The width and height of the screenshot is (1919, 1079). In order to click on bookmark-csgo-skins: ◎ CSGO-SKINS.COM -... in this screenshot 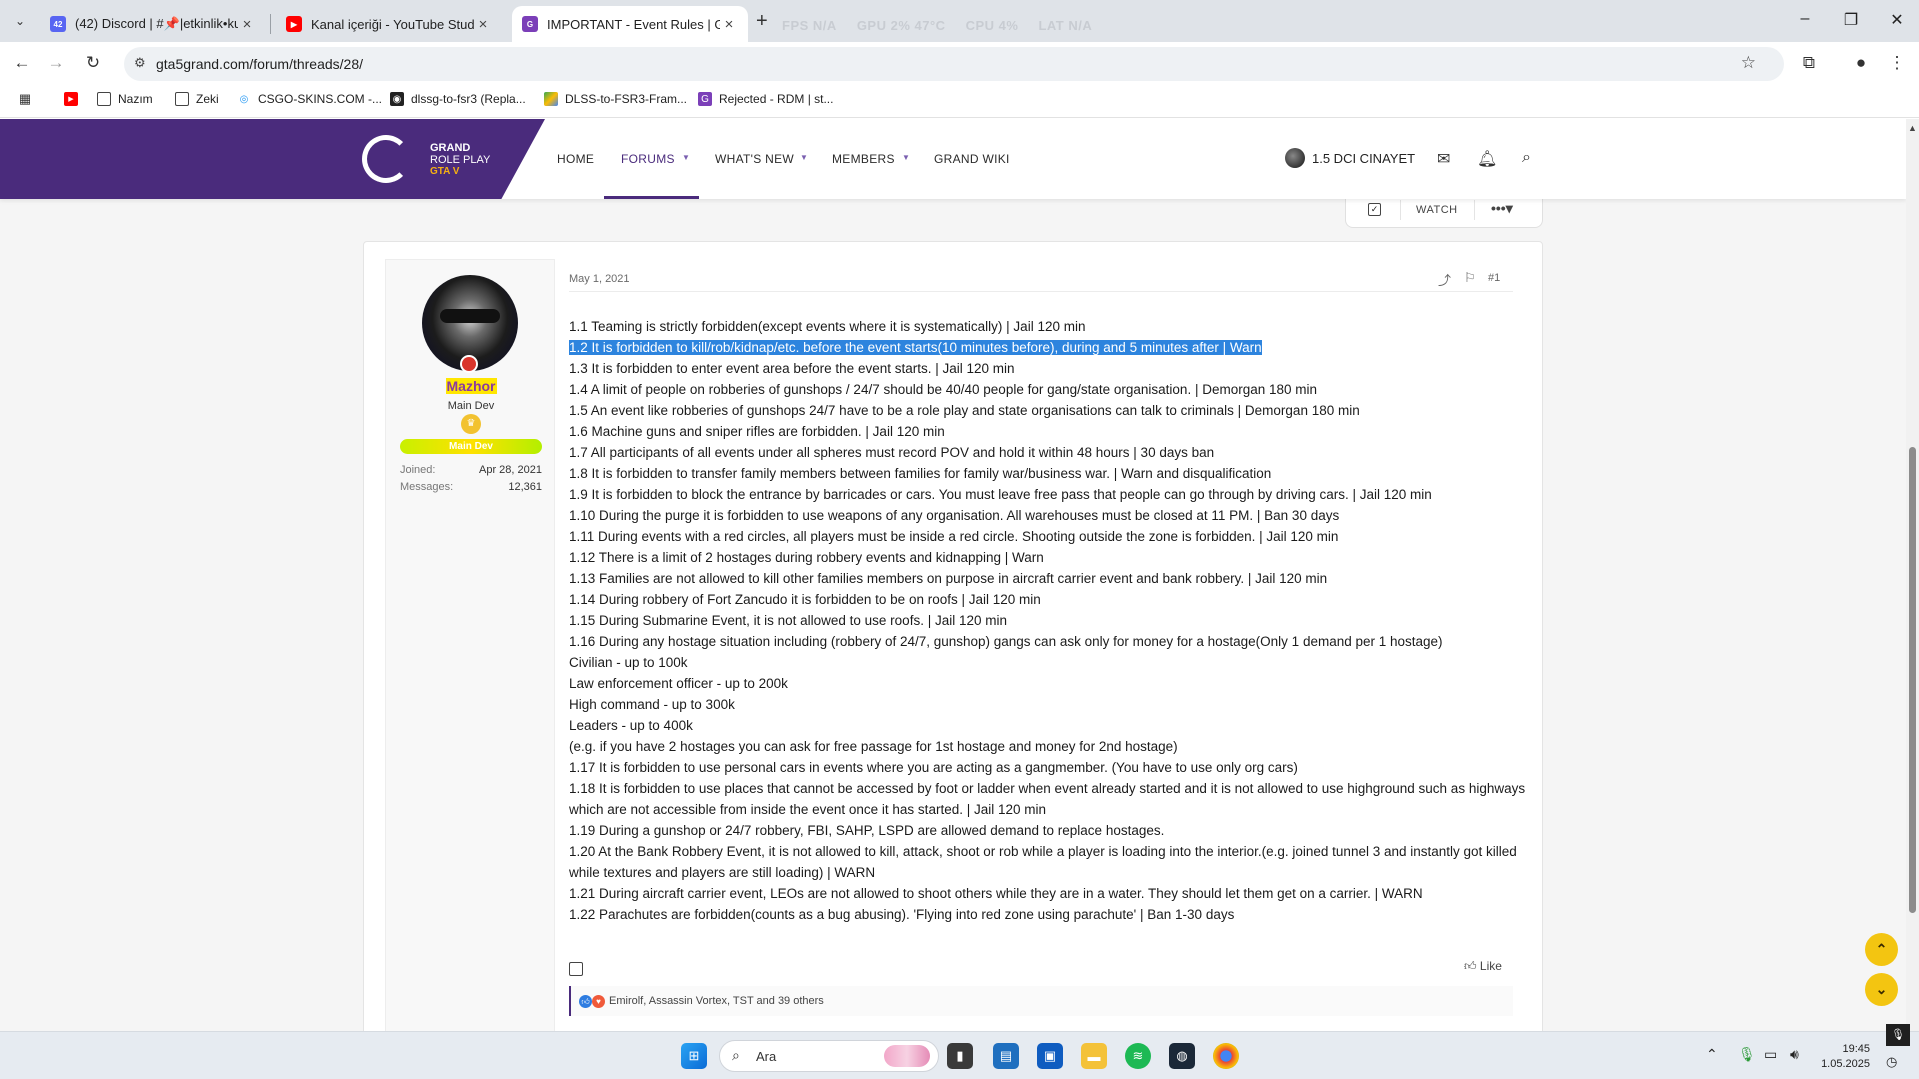, I will do `click(309, 99)`.